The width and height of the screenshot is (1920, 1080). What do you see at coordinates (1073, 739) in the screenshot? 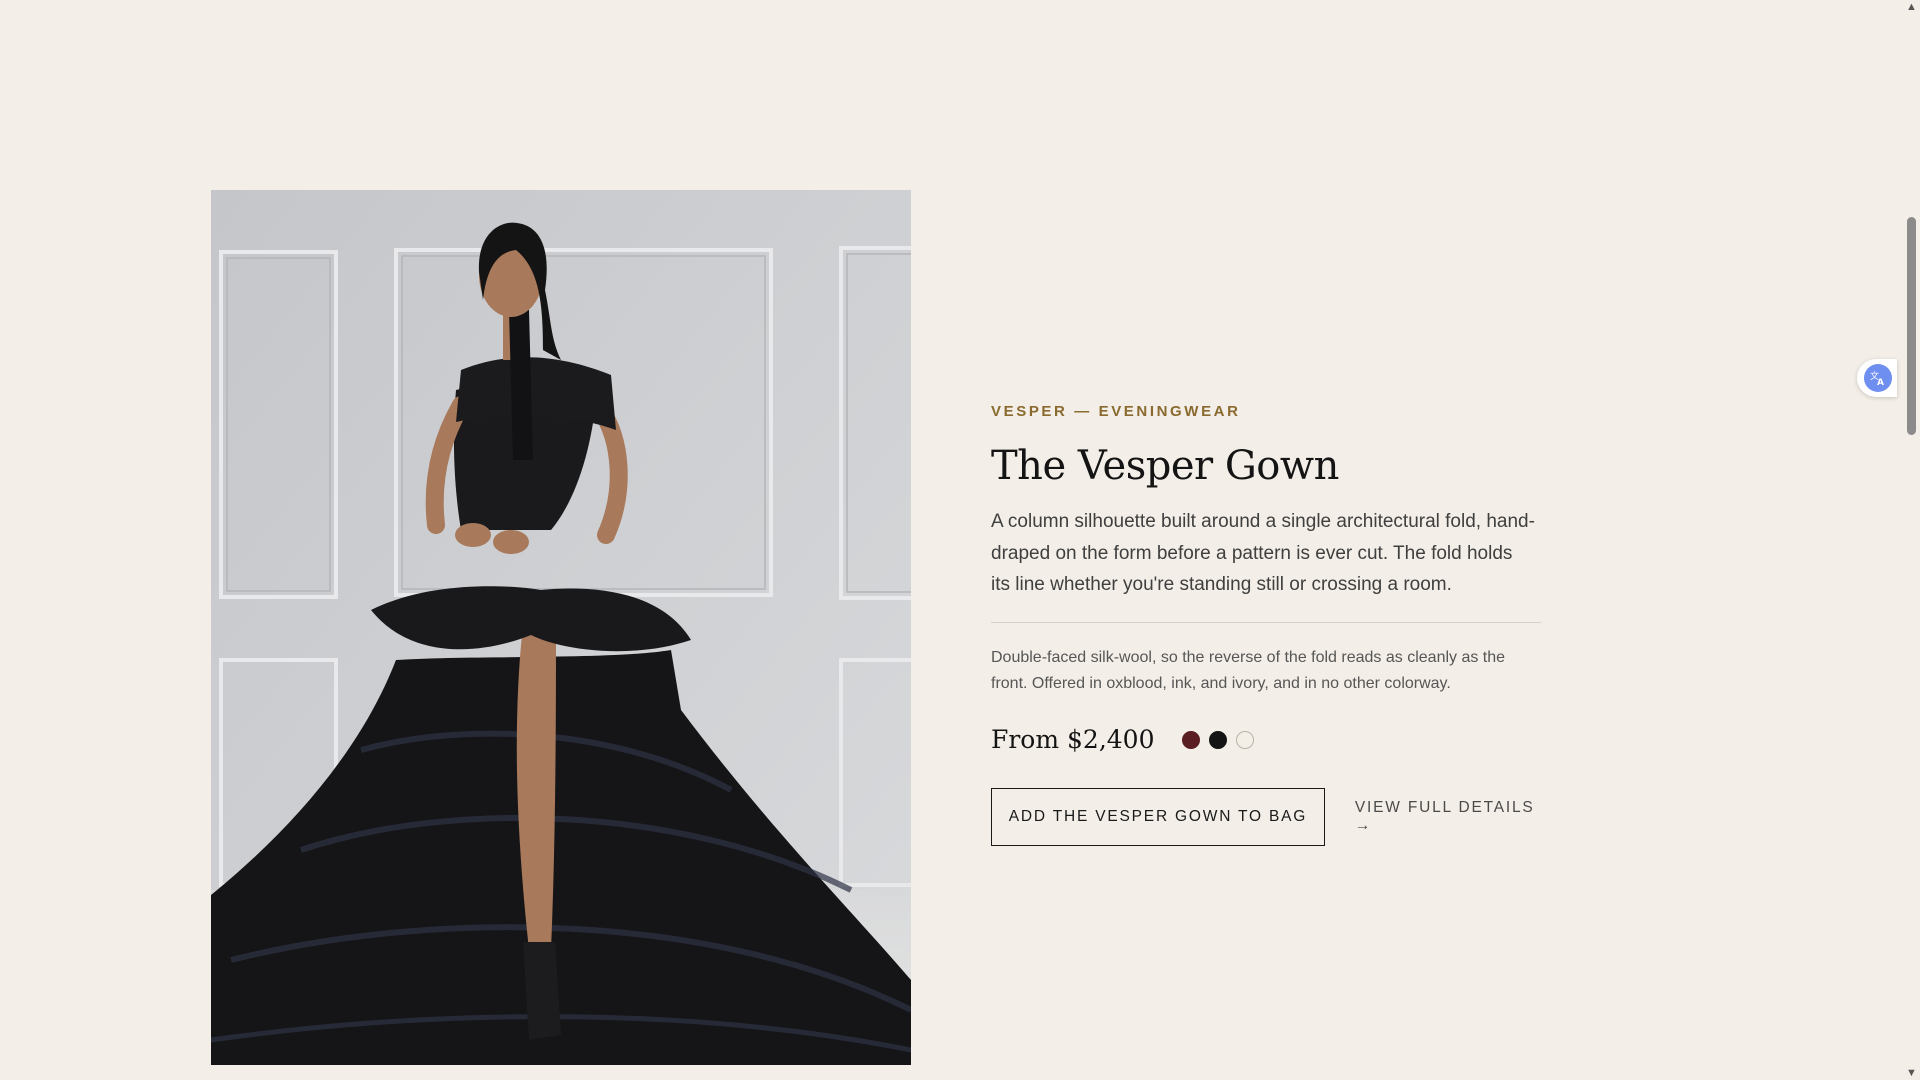
I see `price: From $2,400` at bounding box center [1073, 739].